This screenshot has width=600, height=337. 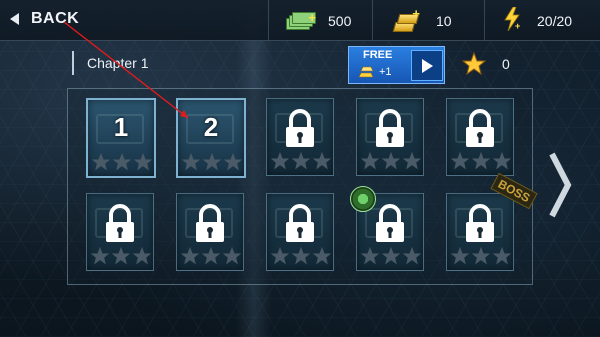 I want to click on top-bar: BACK + 500 + 10 + 20/20, so click(x=300, y=20).